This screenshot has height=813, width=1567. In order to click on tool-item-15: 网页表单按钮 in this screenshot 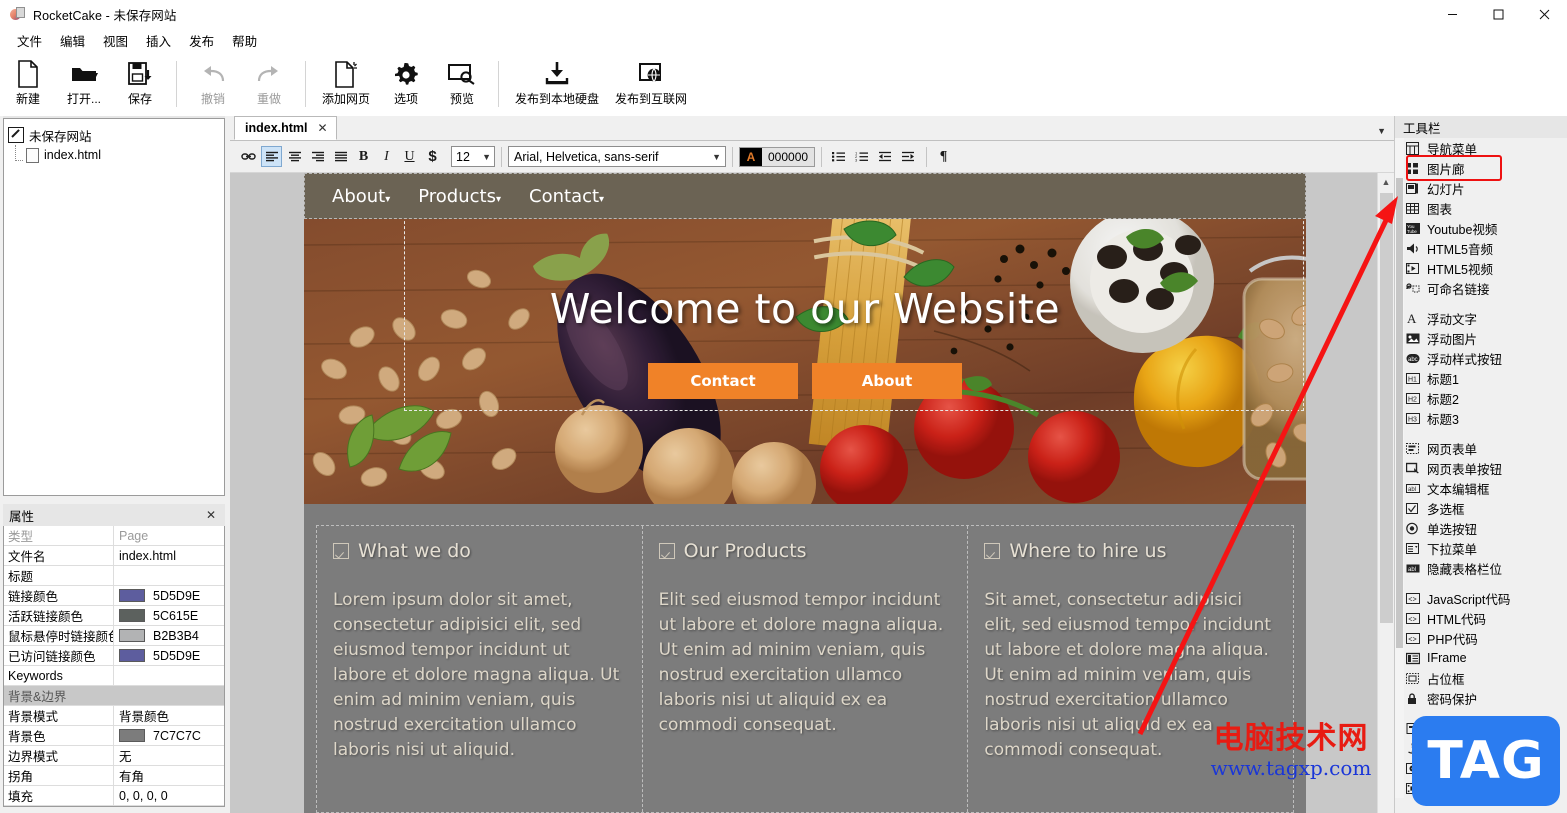, I will do `click(1485, 468)`.